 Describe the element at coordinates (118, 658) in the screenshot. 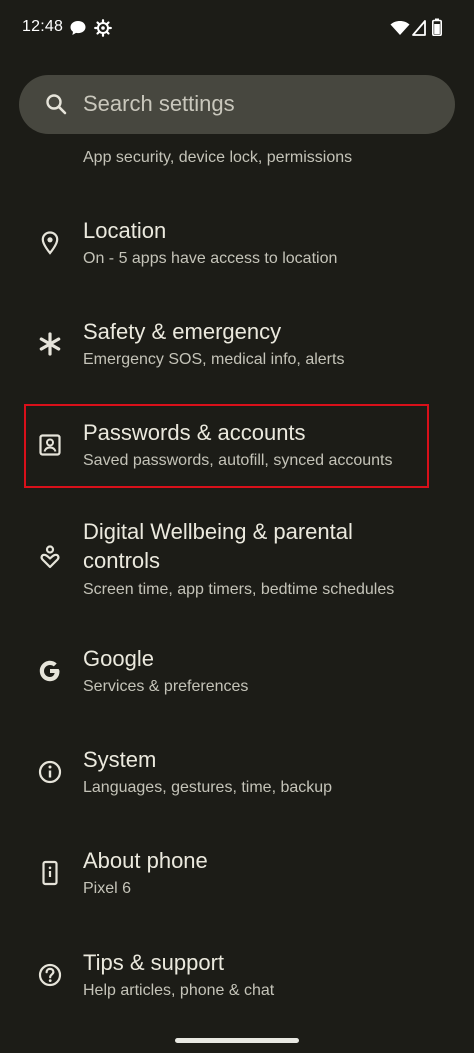

I see `settings-item-title: Google` at that location.